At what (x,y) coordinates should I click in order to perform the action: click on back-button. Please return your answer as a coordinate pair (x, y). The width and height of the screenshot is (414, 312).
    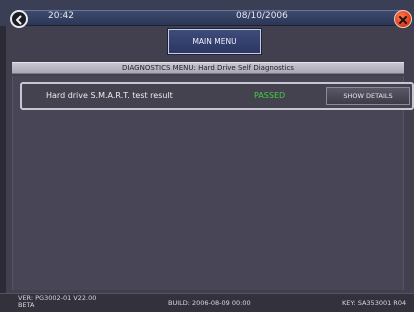
    Looking at the image, I should click on (19, 19).